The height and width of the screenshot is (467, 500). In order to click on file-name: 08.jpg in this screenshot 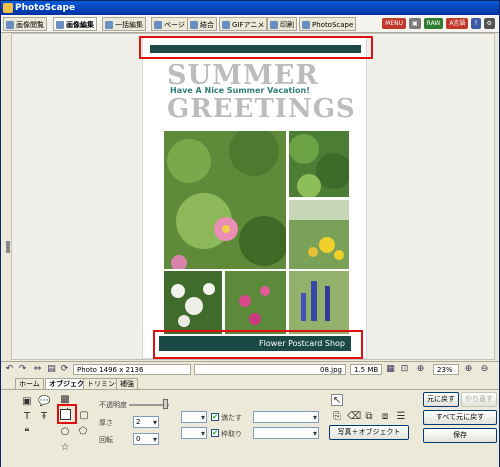, I will do `click(270, 369)`.